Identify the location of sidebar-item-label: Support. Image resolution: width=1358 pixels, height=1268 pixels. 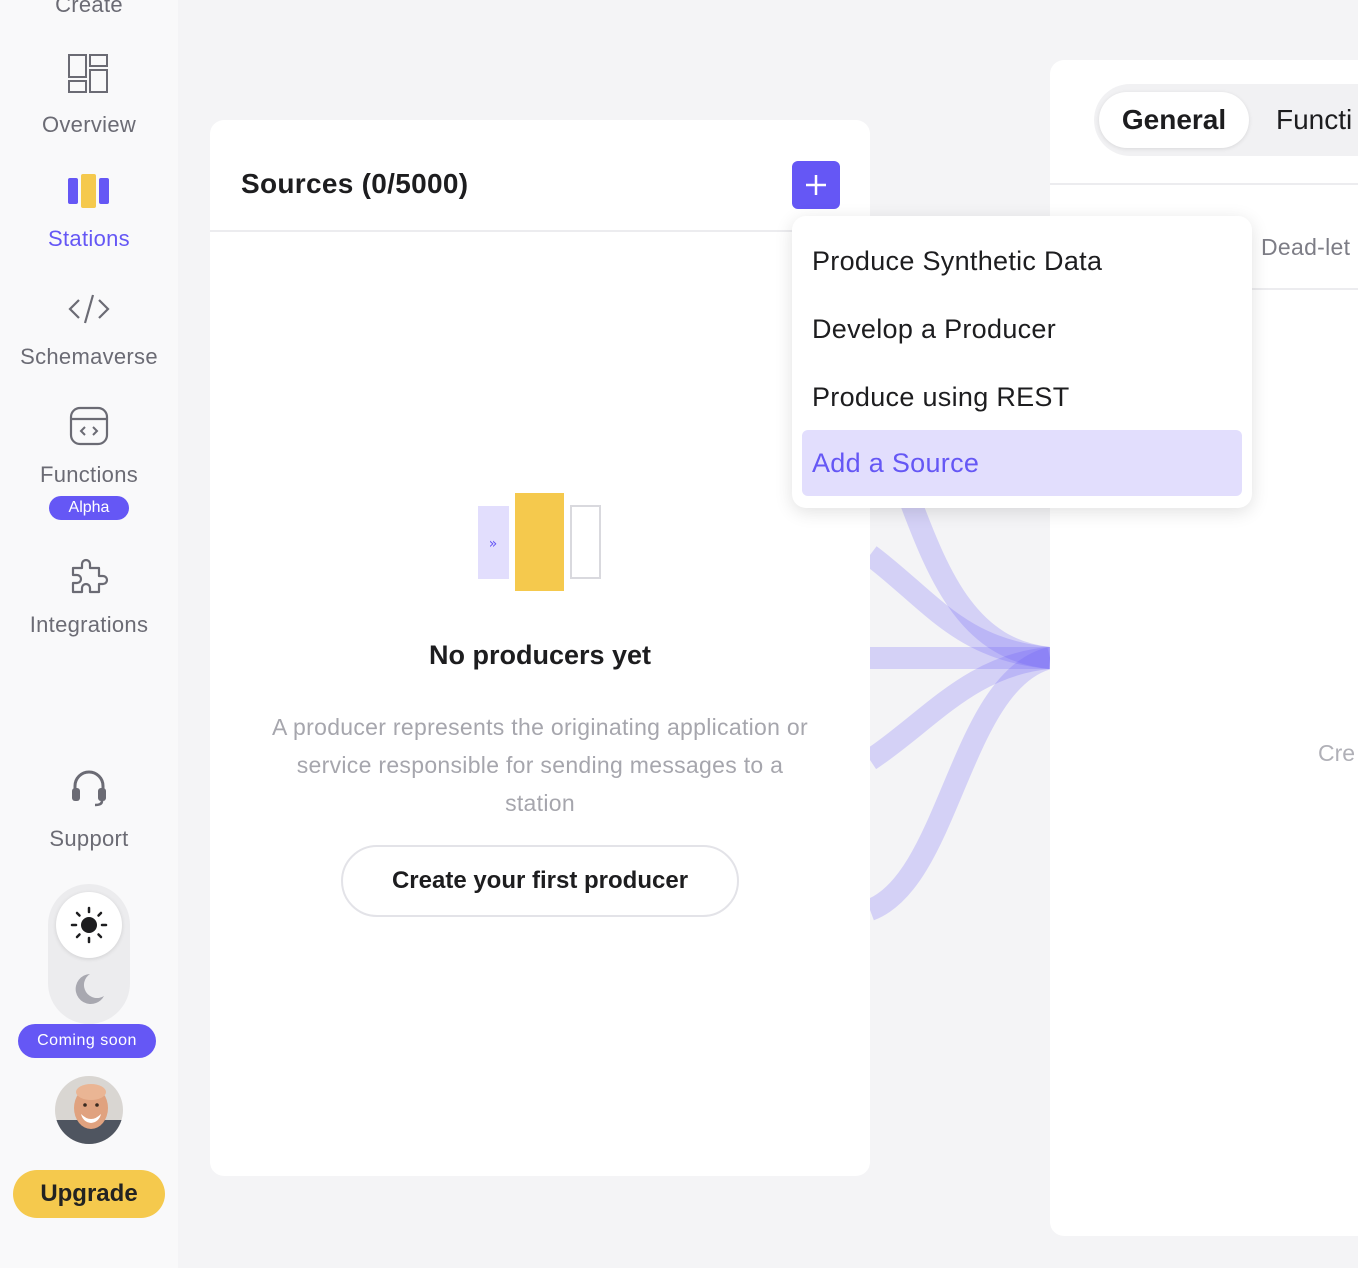
(89, 838).